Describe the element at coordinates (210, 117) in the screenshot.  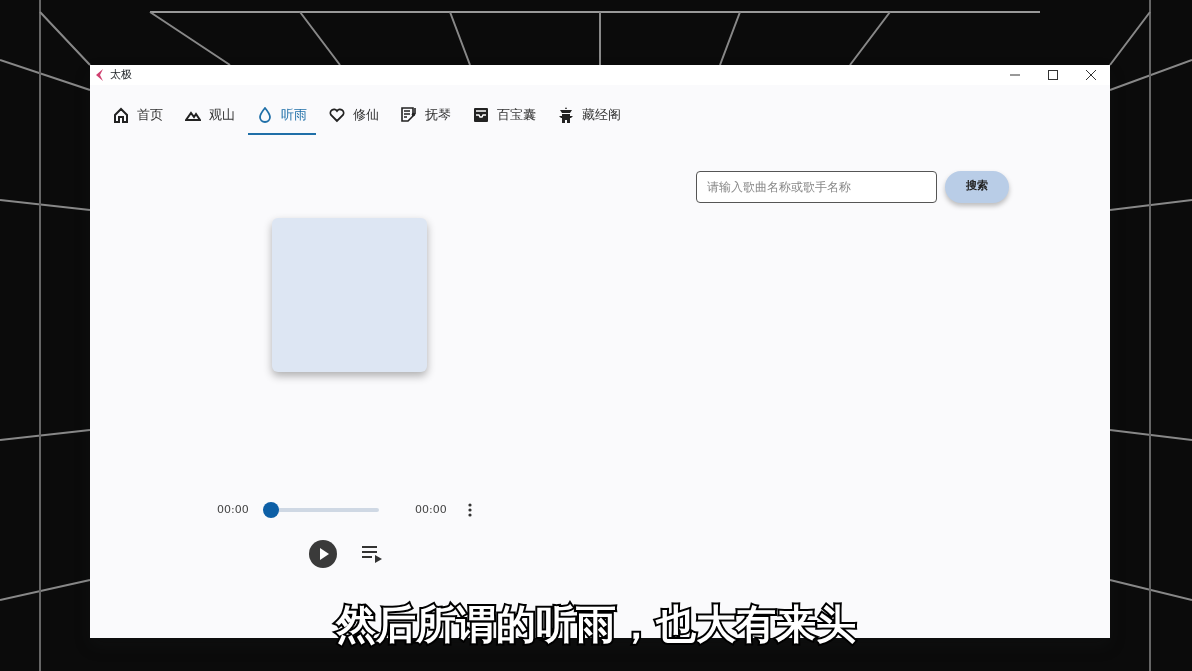
I see `nav-tab: 观山` at that location.